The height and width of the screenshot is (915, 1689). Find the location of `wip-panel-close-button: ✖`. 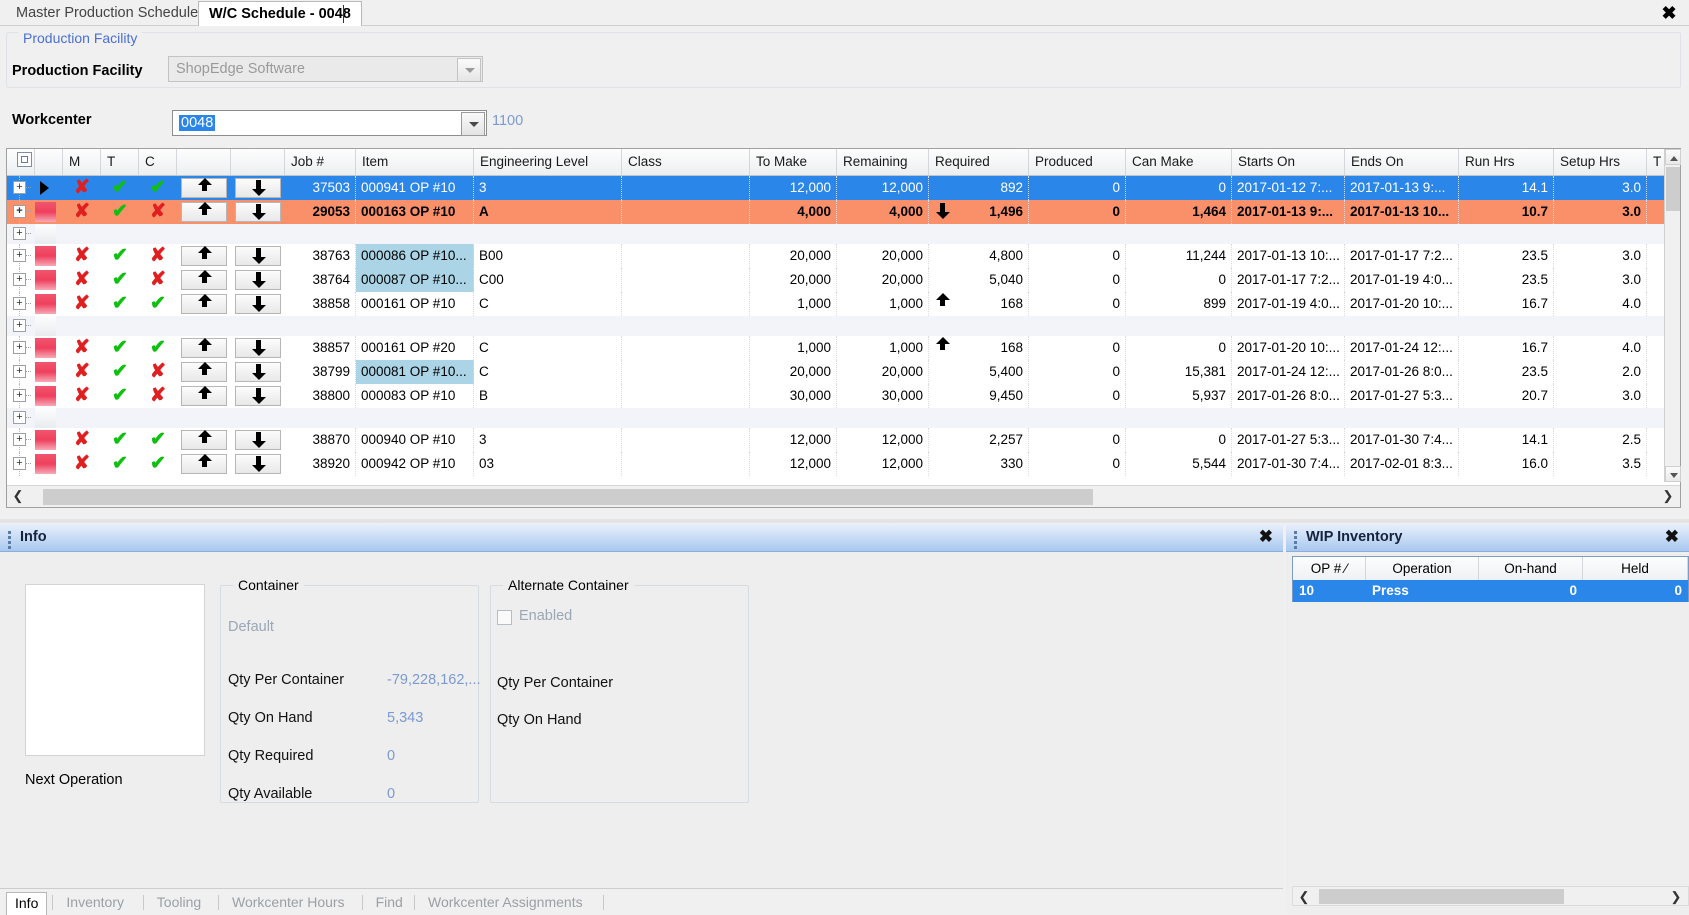

wip-panel-close-button: ✖ is located at coordinates (1672, 537).